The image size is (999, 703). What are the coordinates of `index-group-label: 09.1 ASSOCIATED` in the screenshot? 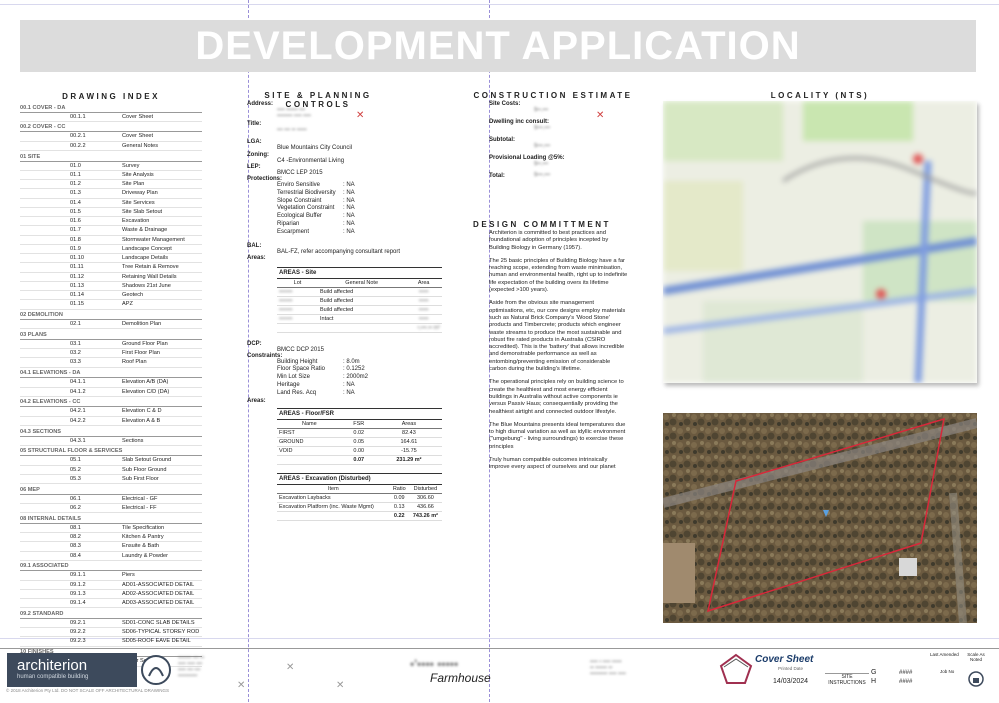 It's located at (111, 567).